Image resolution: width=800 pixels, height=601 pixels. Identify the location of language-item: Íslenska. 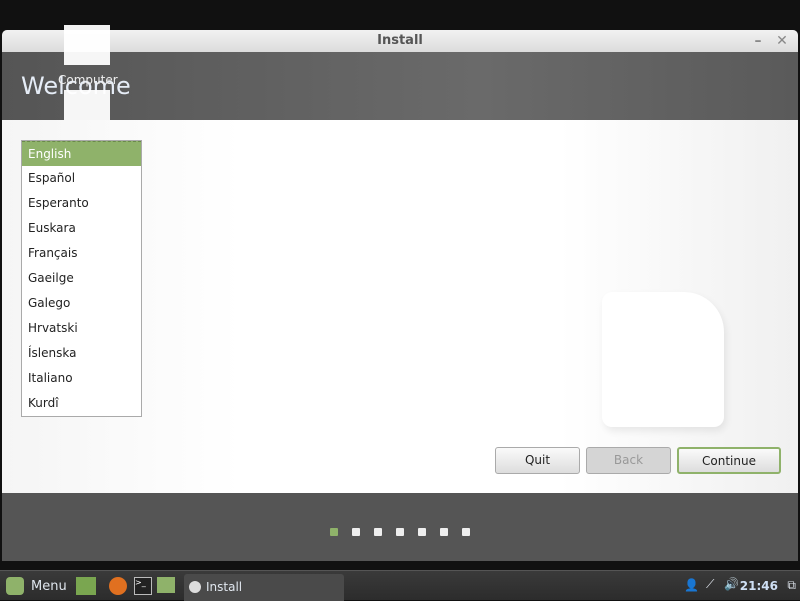
(81, 353).